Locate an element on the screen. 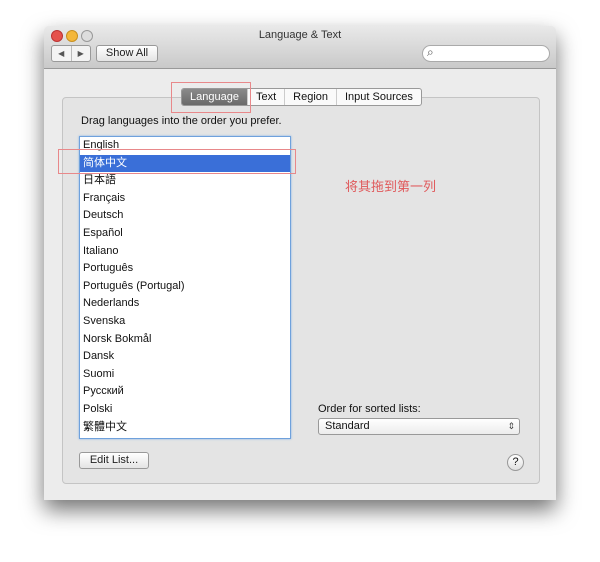  search-input: ⌕ is located at coordinates (486, 53).